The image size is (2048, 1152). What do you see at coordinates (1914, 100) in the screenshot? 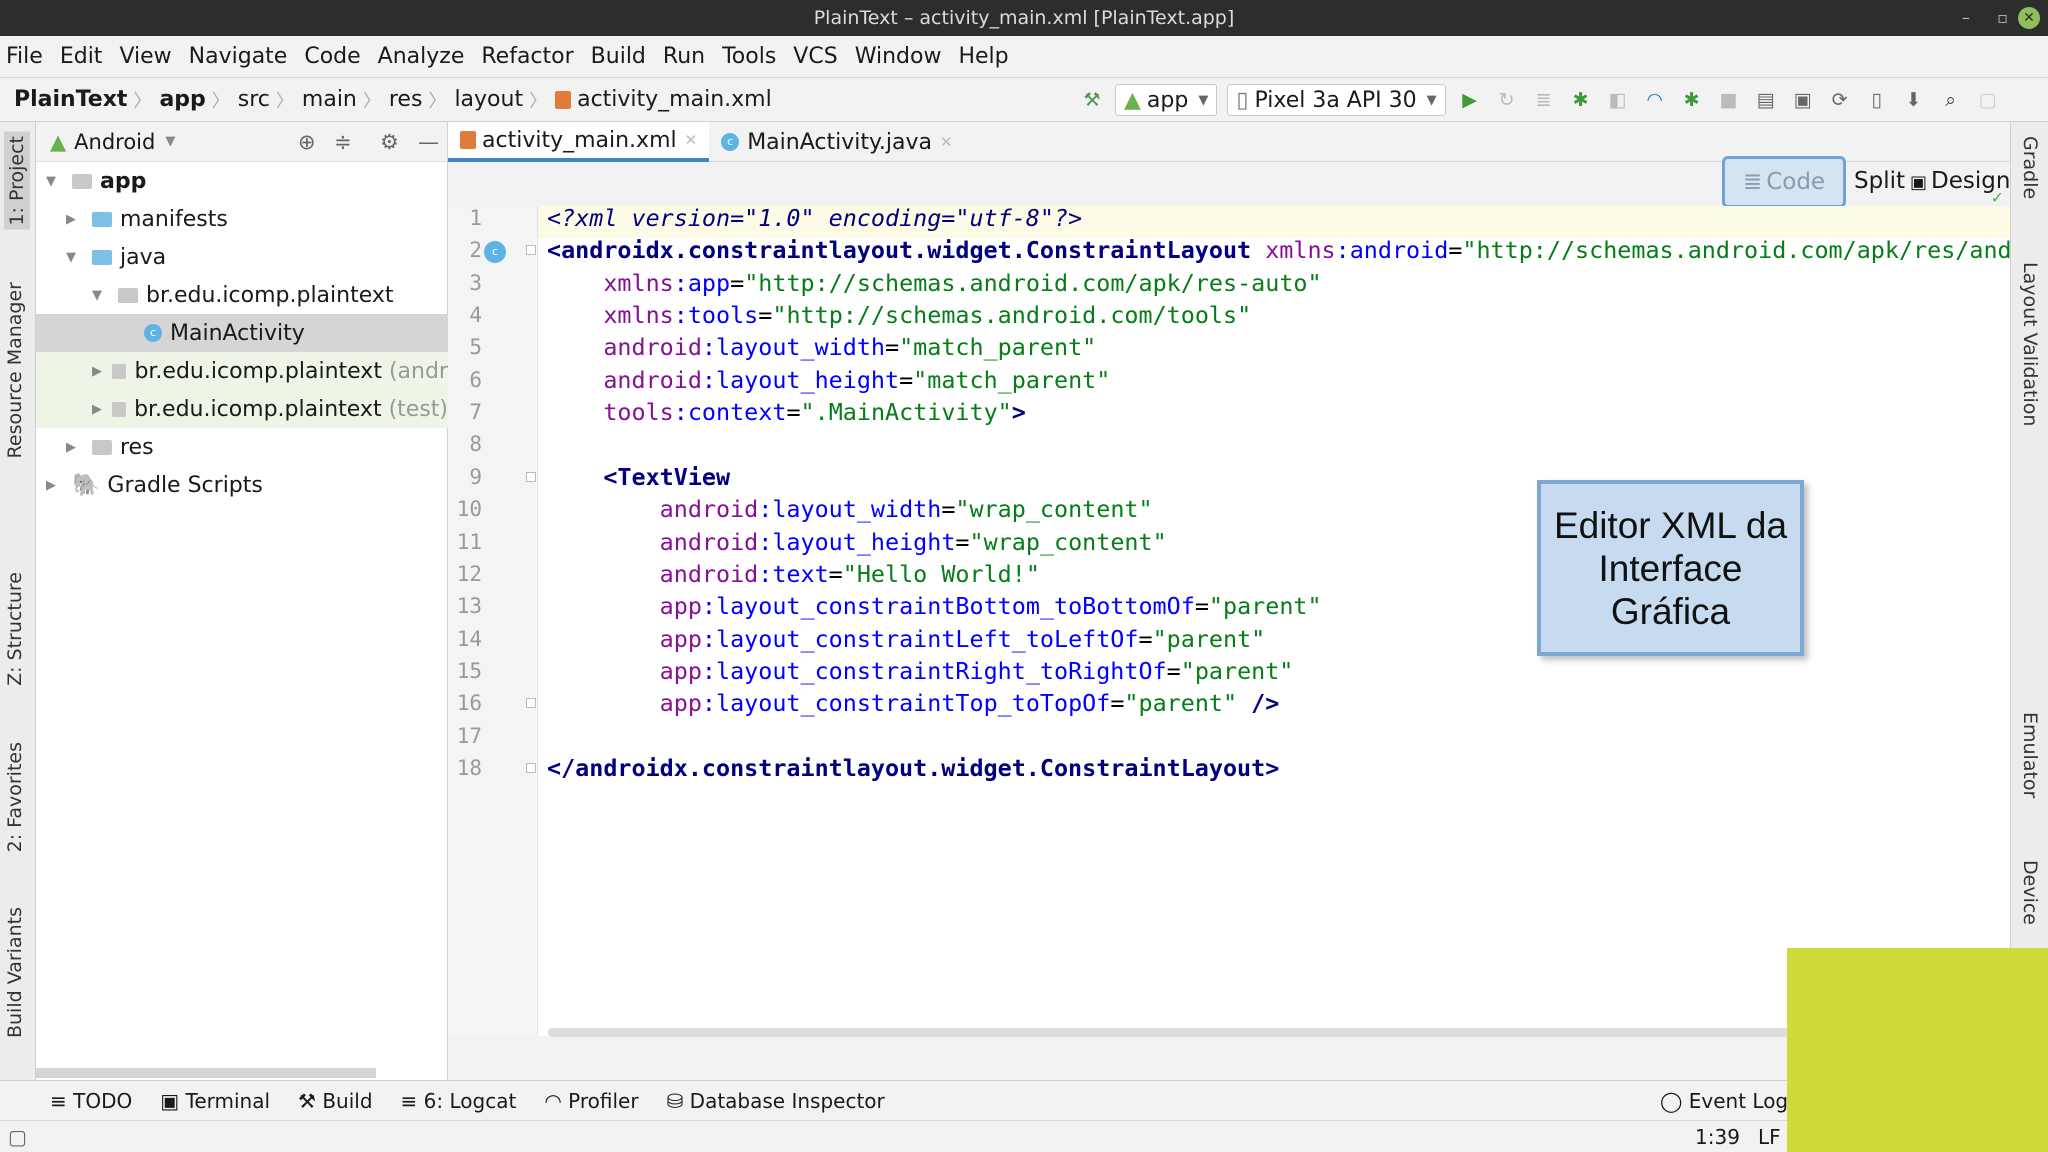
I see `sdk-manager-icon: ⬇` at bounding box center [1914, 100].